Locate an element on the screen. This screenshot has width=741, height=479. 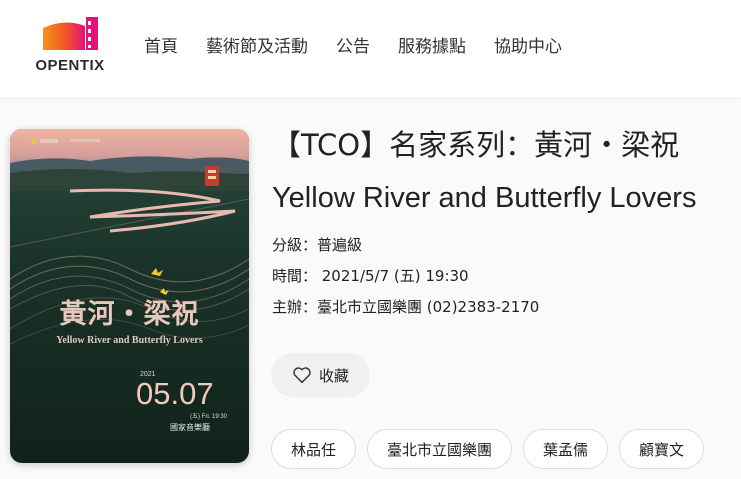
heart-icon is located at coordinates (302, 375).